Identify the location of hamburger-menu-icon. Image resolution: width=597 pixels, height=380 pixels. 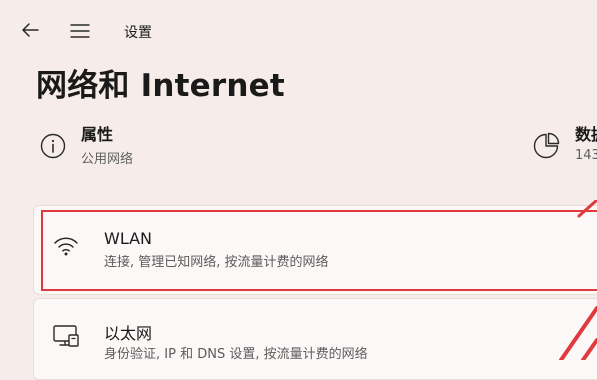
(80, 32).